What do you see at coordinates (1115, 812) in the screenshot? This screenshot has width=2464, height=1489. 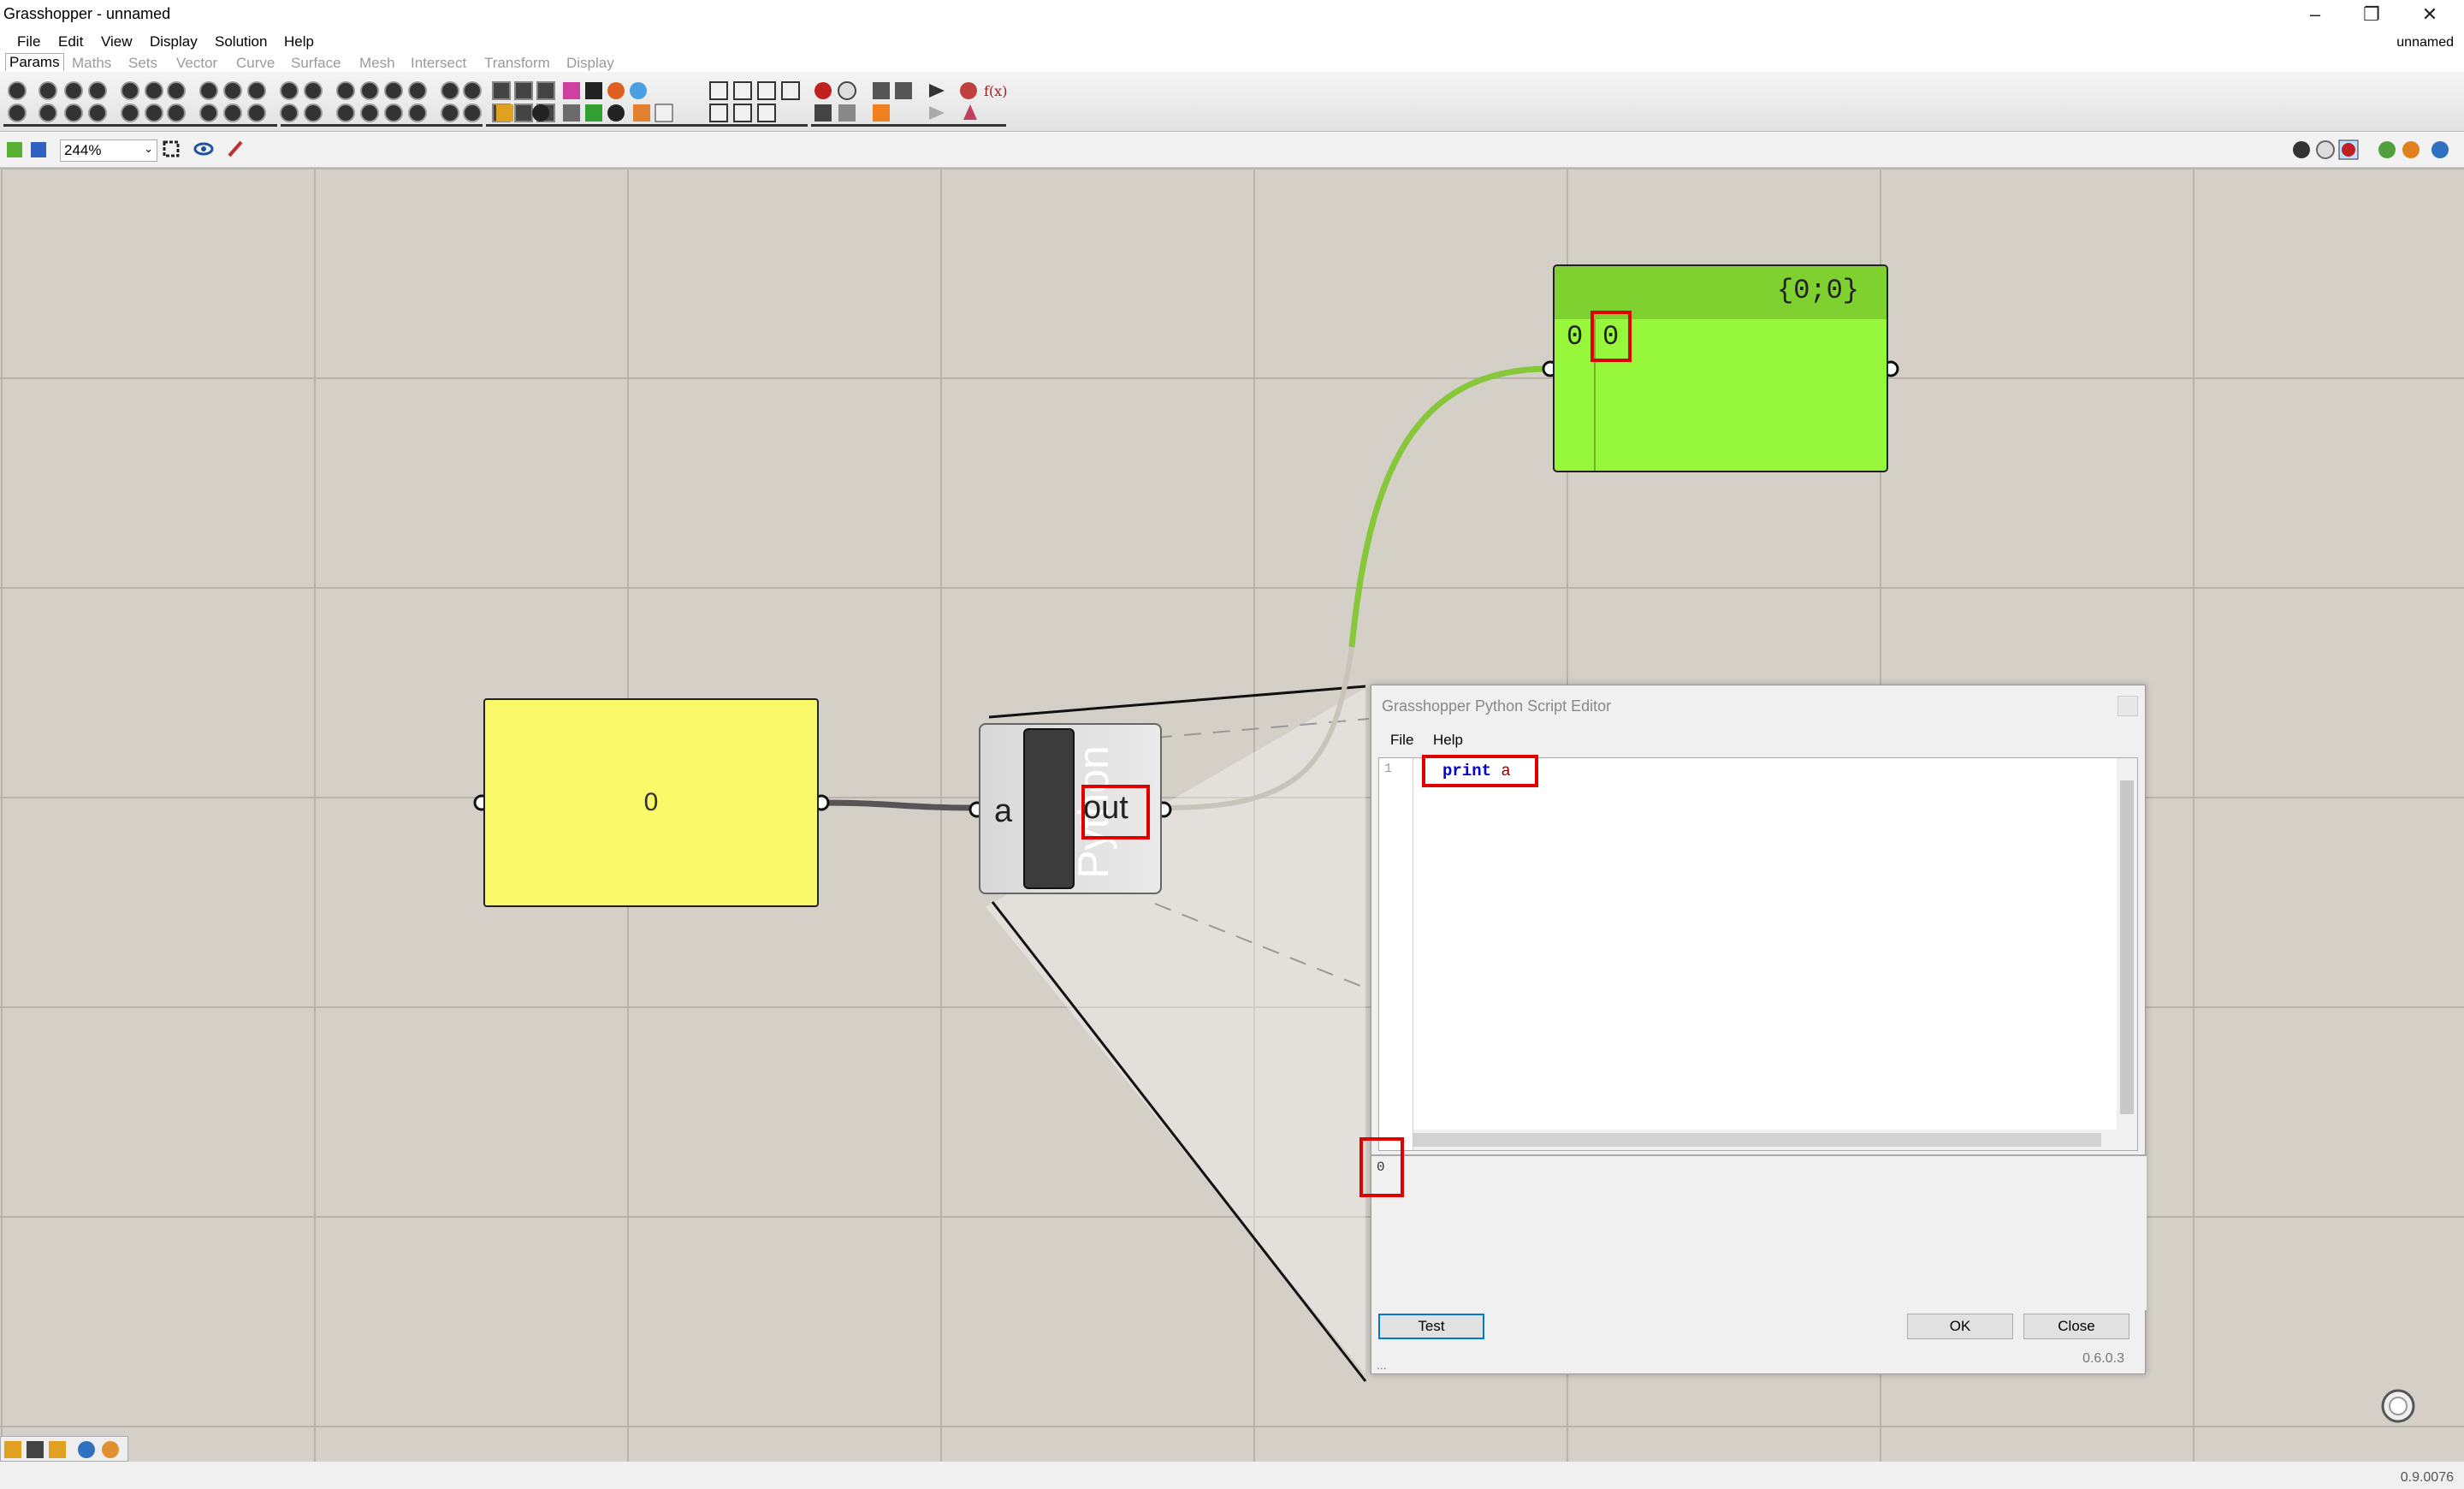 I see `highlight-box-out` at bounding box center [1115, 812].